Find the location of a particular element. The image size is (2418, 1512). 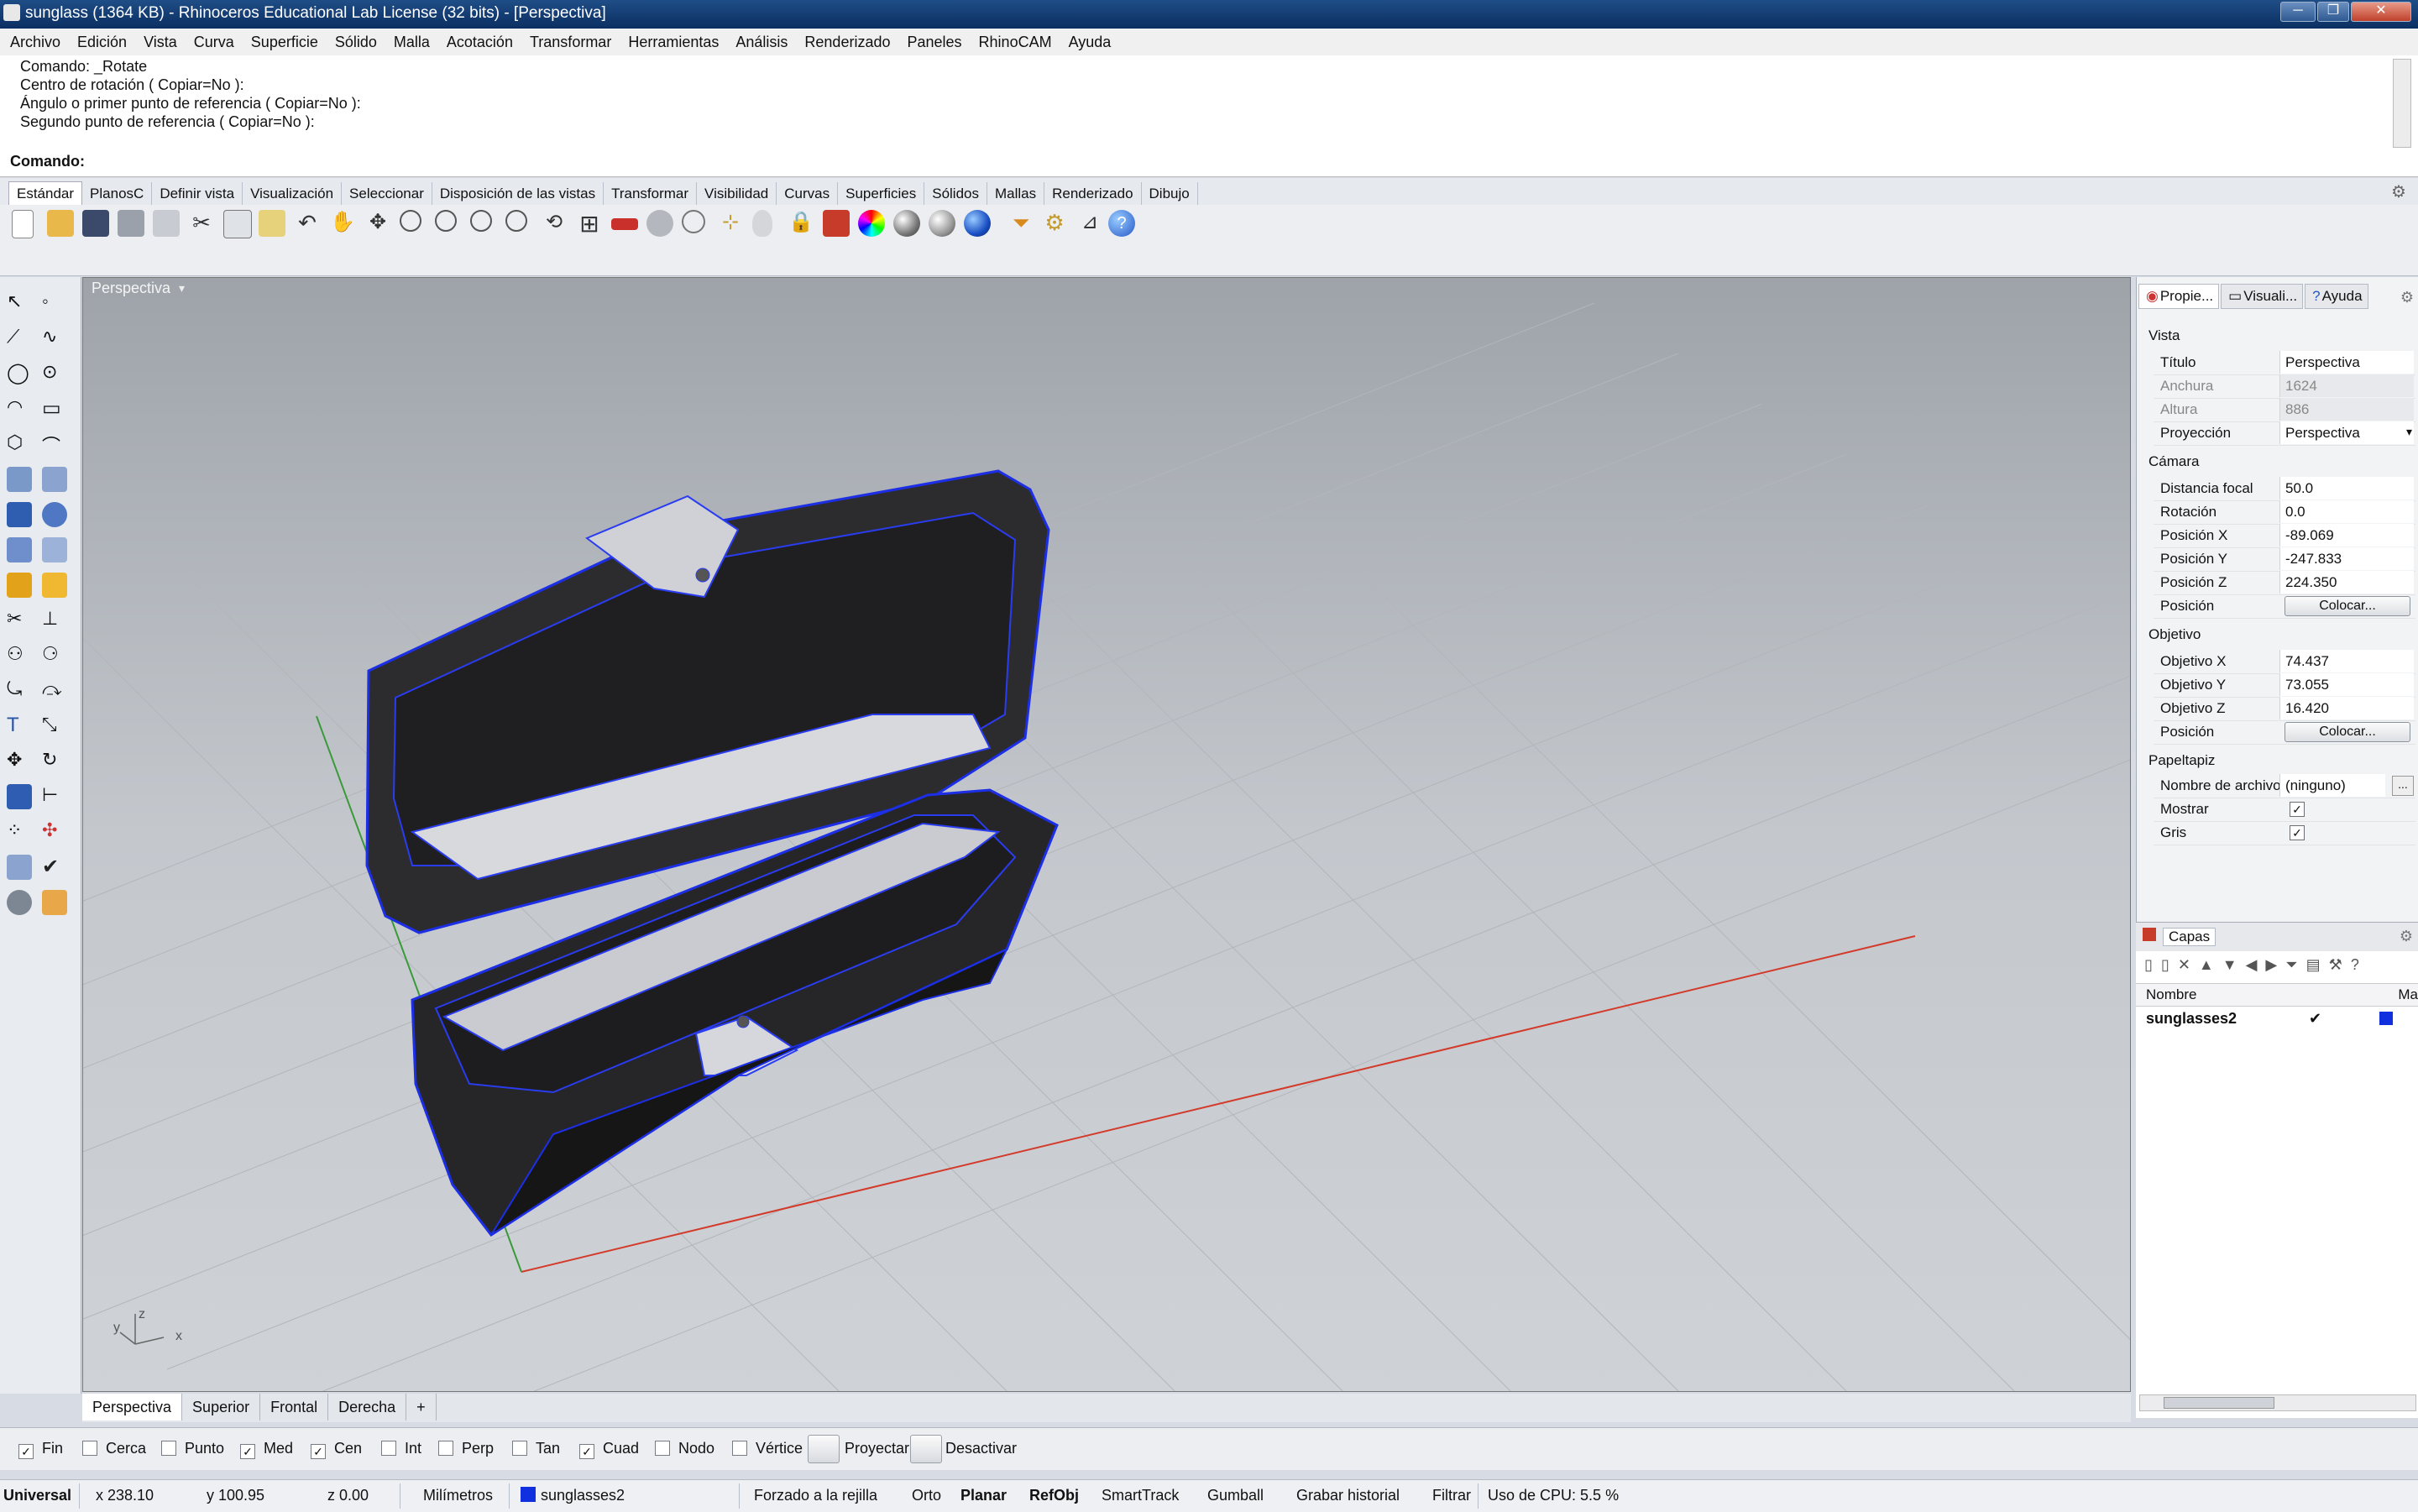

mostrar-checkbox: ✓ is located at coordinates (2297, 809).